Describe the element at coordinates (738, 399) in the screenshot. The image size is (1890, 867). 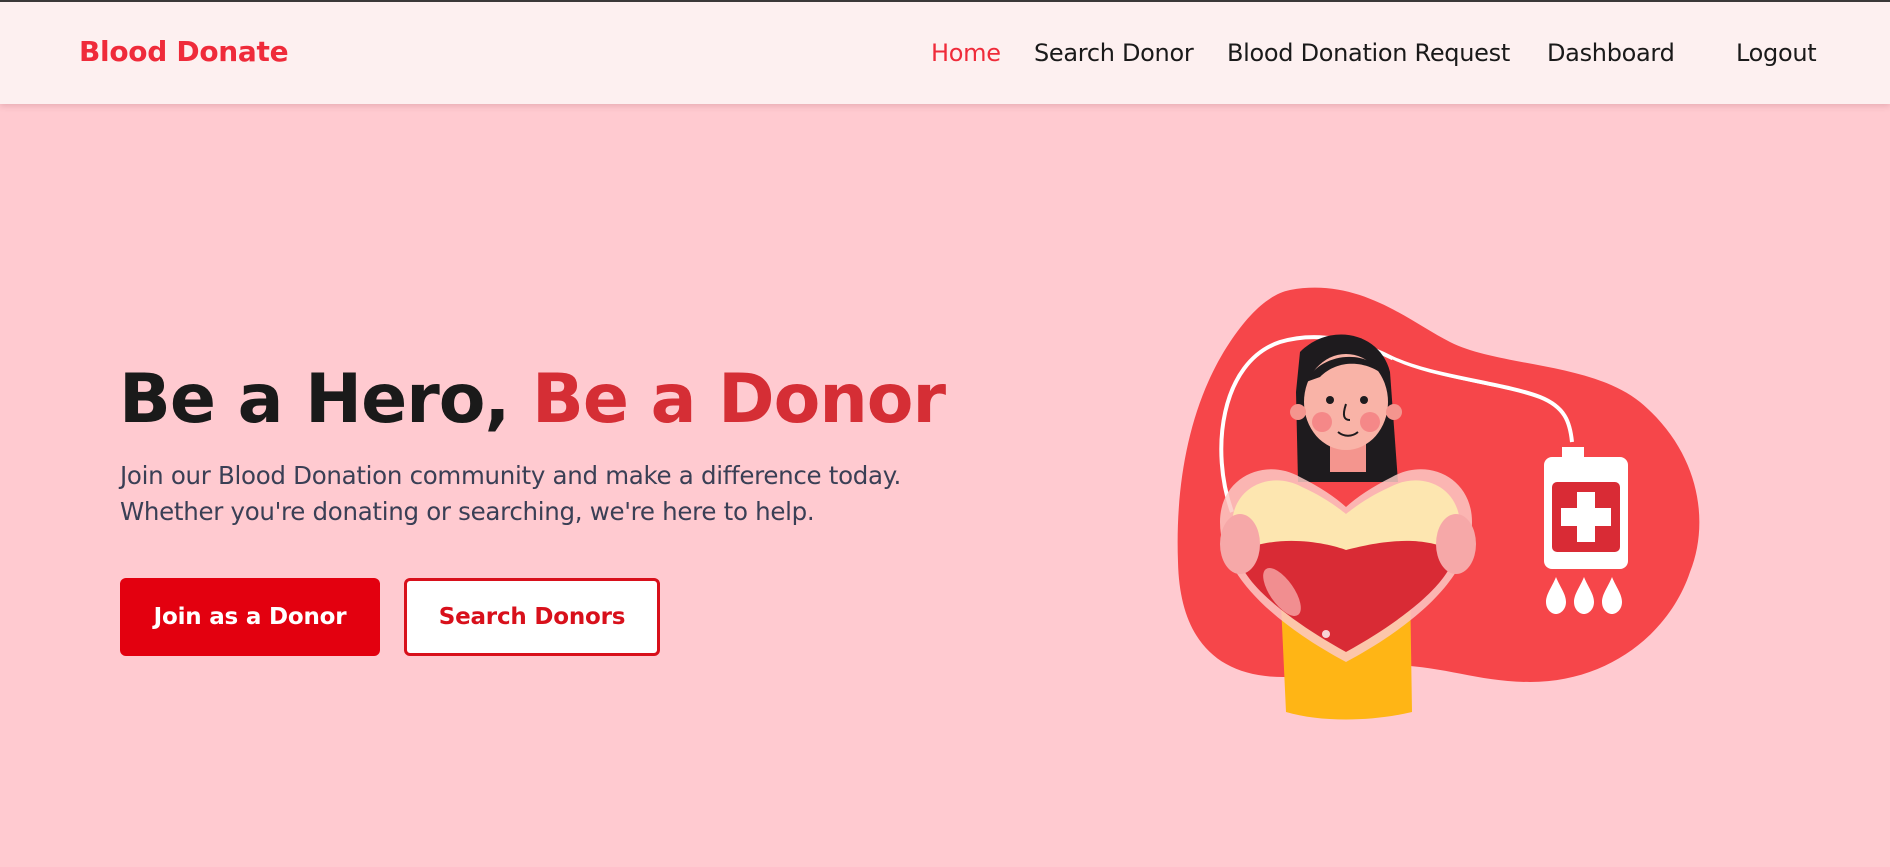
I see `hero-title-accent: Be a Donor` at that location.